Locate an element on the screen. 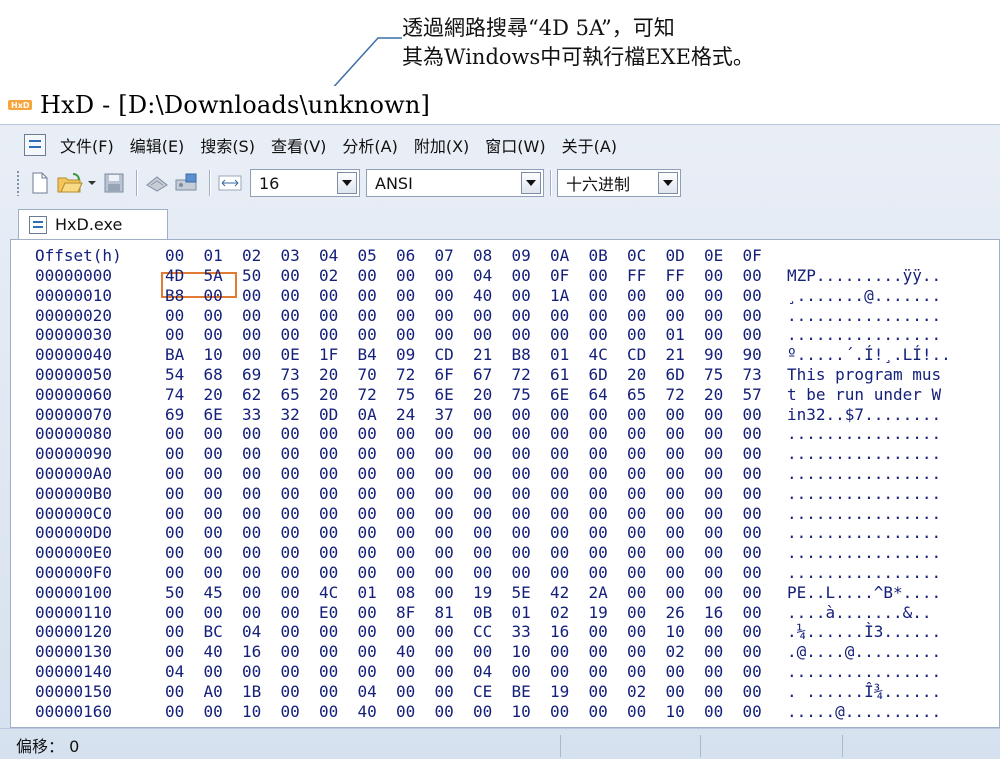 The image size is (1000, 759). hex-byte: 16 is located at coordinates (564, 632).